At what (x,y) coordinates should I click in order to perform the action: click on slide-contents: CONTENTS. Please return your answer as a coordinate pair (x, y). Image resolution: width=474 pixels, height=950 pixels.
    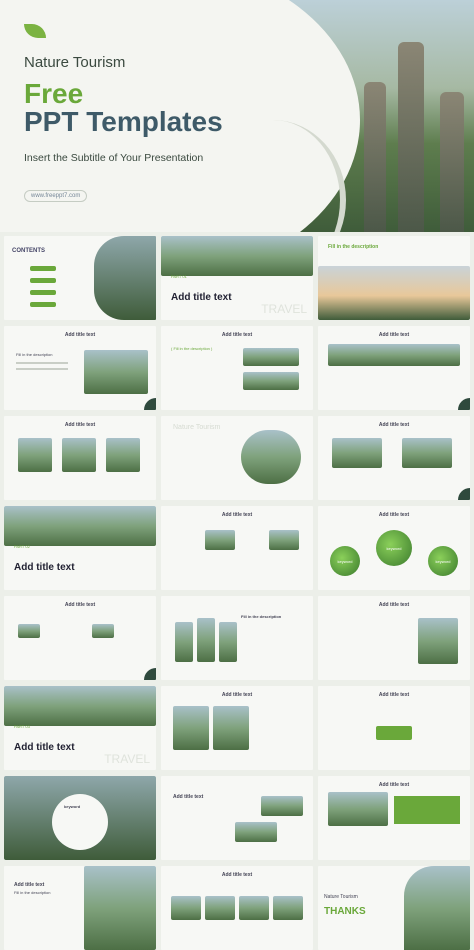
    Looking at the image, I should click on (80, 278).